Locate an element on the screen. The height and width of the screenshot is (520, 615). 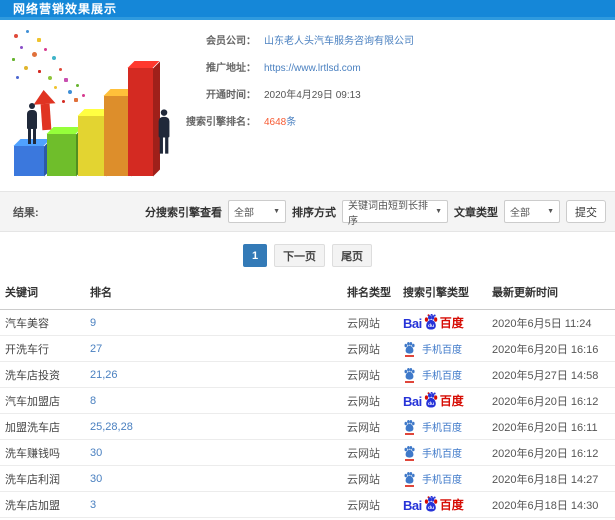
member-company-label: 会员公司： is located at coordinates (231, 41).